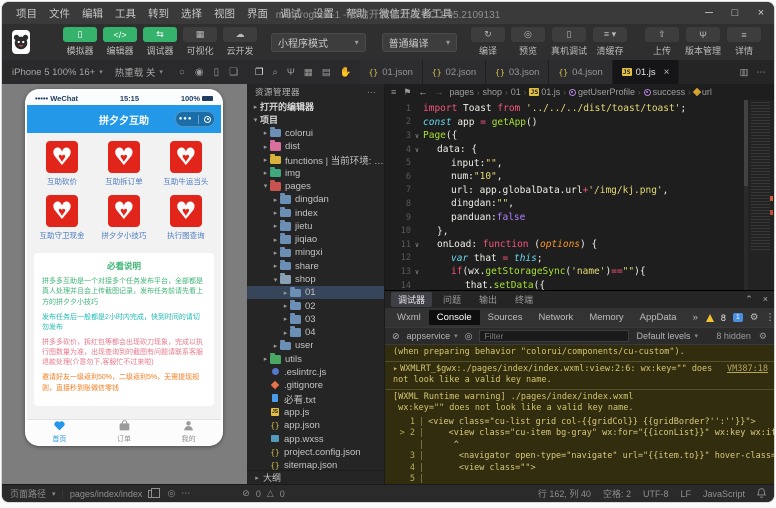 This screenshot has width=776, height=508. I want to click on menu-icon: ≡, so click(393, 92).